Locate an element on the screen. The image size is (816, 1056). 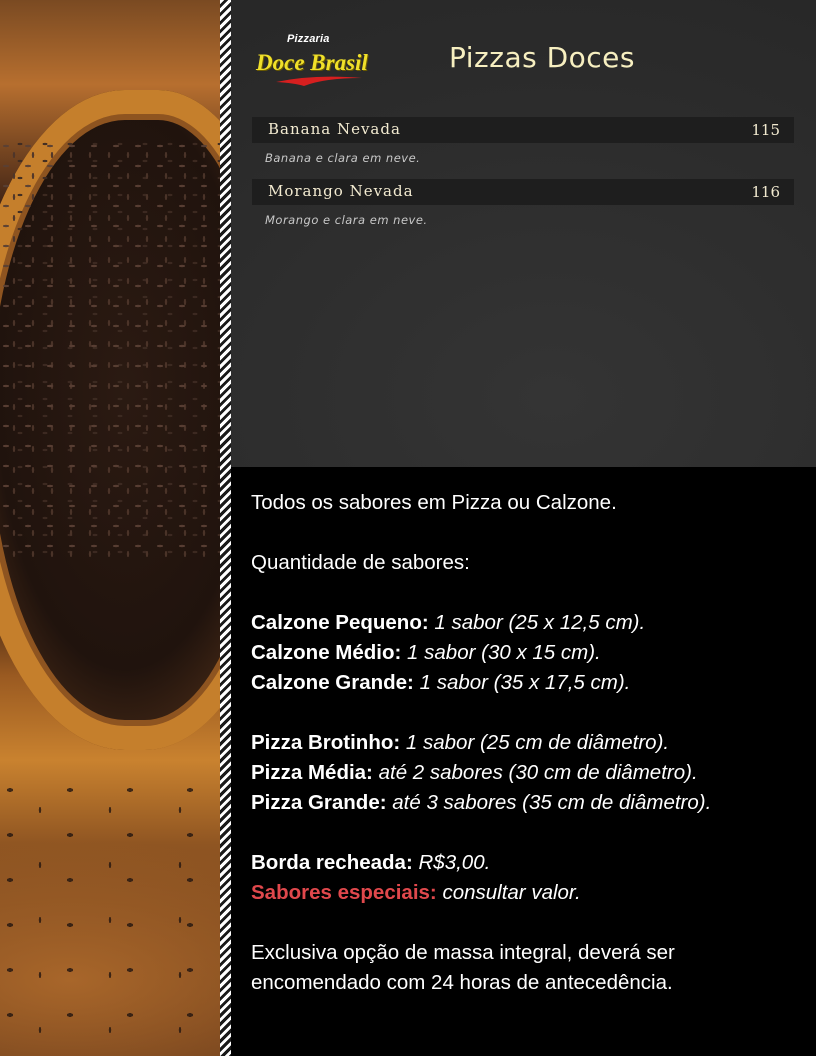
size-value: 1 sabor (35 x 17,5 cm). is located at coordinates (525, 682).